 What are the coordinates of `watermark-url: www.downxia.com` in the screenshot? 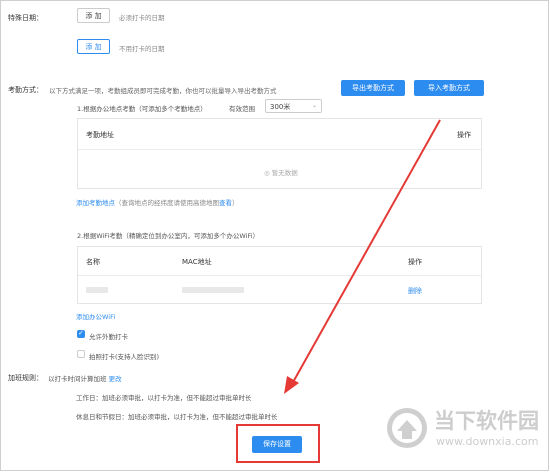 It's located at (487, 441).